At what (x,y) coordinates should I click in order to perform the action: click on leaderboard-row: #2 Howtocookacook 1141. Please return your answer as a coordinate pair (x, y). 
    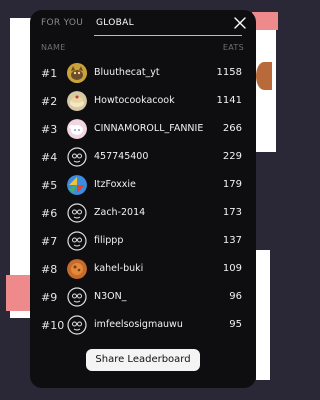
    Looking at the image, I should click on (143, 101).